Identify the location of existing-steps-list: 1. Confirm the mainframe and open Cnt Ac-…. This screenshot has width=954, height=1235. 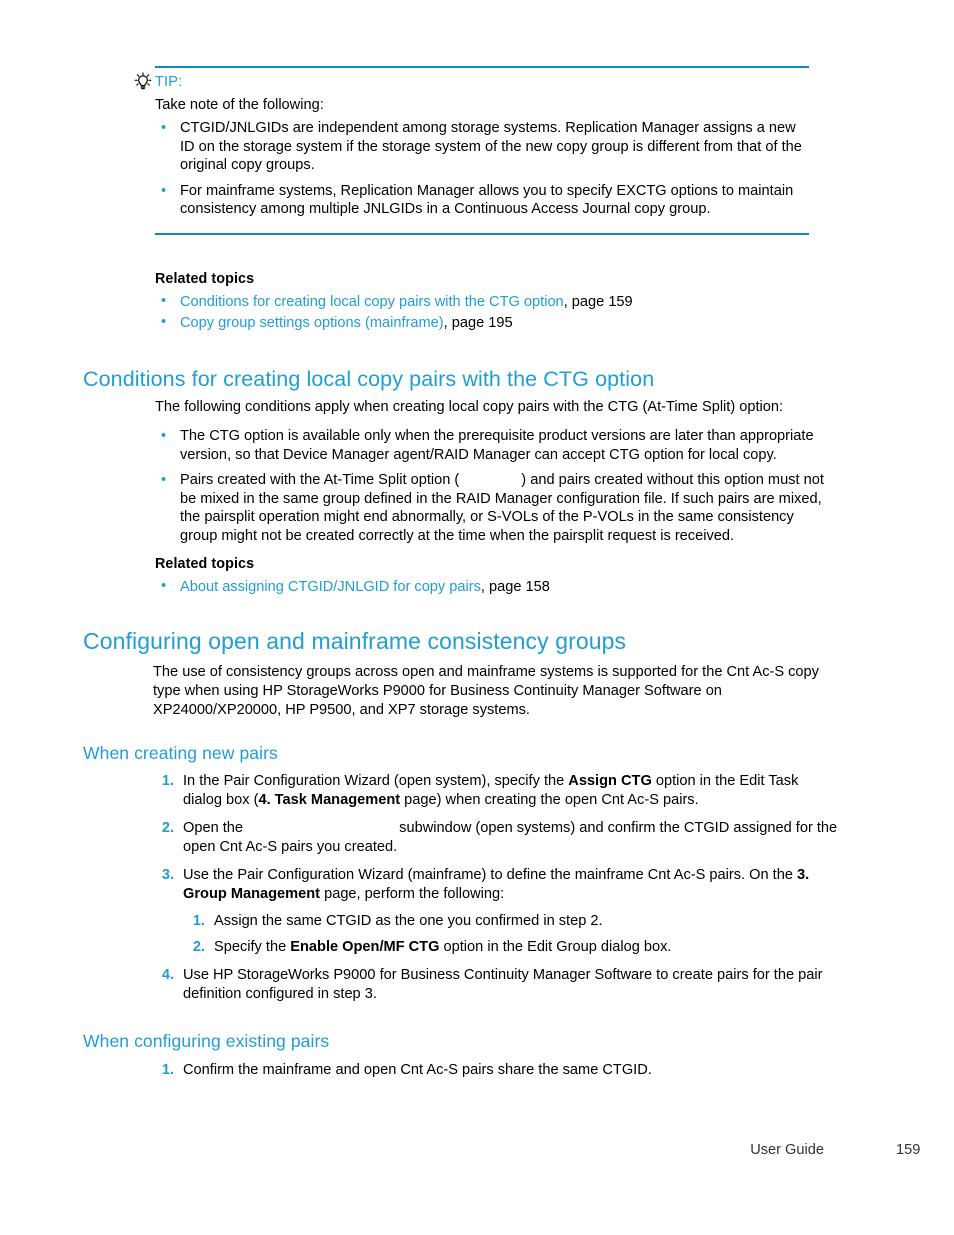
(495, 1070).